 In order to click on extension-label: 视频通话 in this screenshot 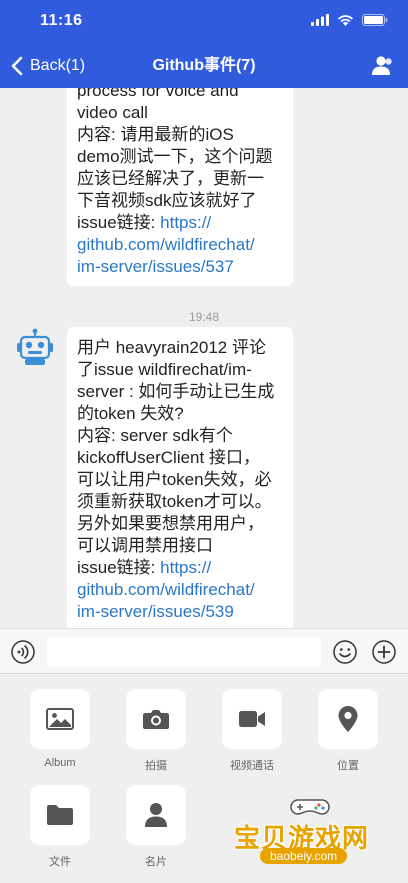, I will do `click(252, 766)`.